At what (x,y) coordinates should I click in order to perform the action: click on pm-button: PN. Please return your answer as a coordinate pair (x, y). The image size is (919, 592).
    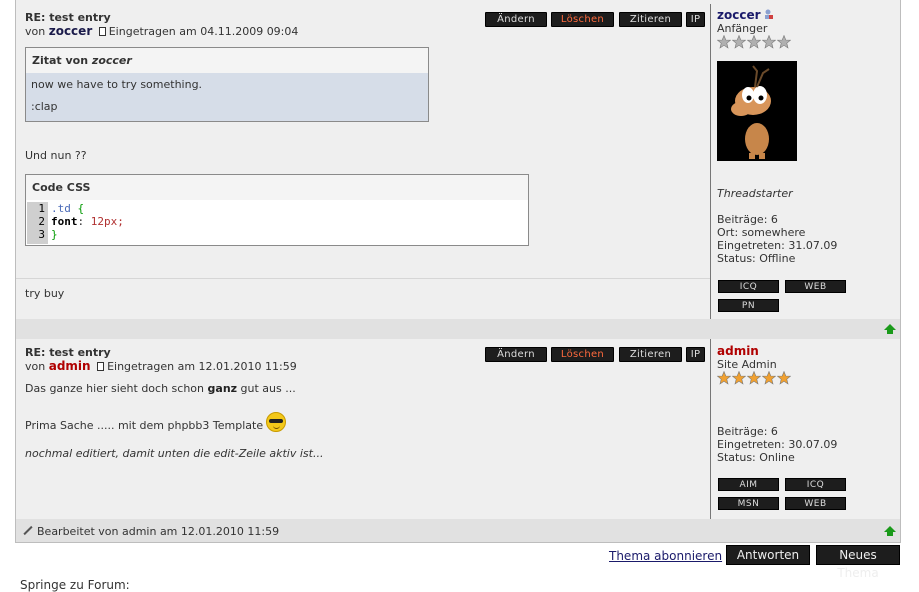
    Looking at the image, I should click on (748, 305).